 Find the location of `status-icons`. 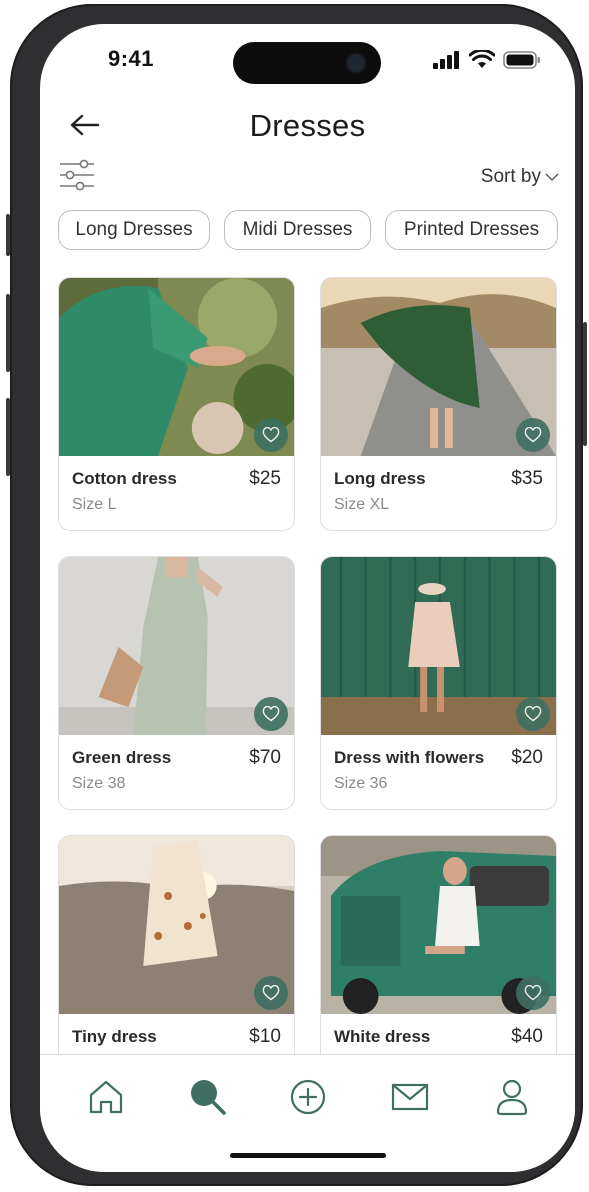

status-icons is located at coordinates (487, 60).